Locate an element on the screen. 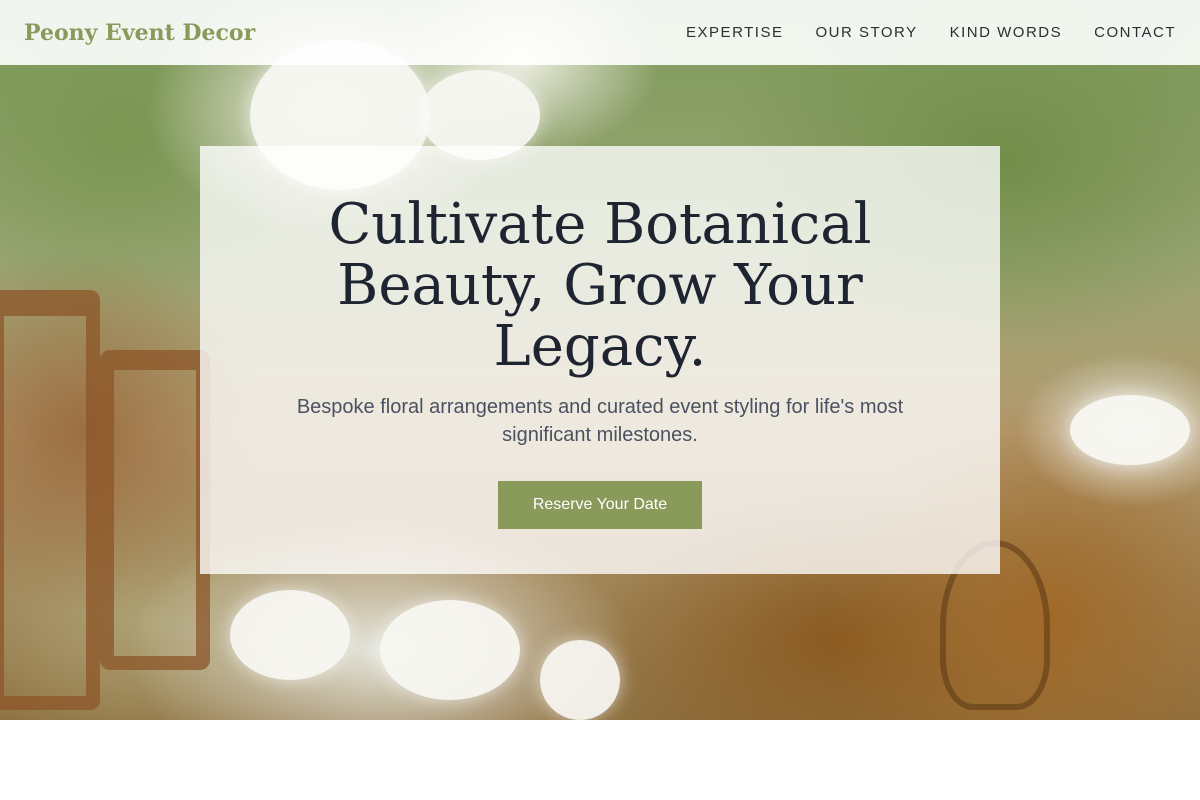  main-nav: EXPERTISE OUR STORY KIND WORDS CONTACT is located at coordinates (931, 32).